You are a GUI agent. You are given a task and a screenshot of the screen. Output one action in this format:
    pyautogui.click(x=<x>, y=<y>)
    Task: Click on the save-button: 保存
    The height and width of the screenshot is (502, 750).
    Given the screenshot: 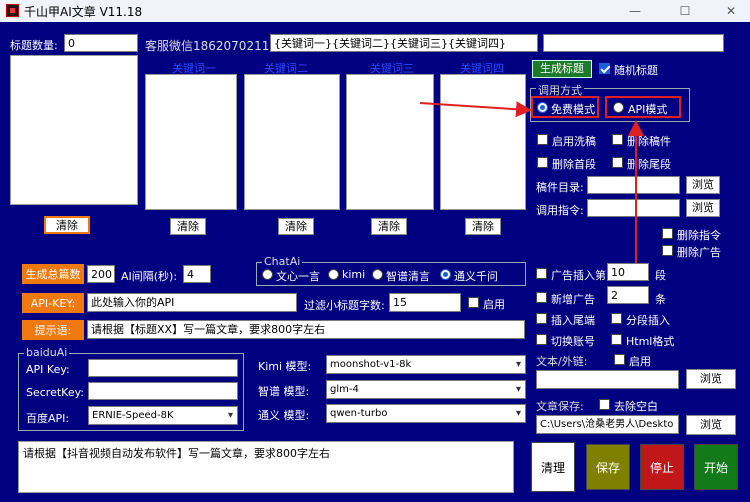 What is the action you would take?
    pyautogui.click(x=608, y=467)
    